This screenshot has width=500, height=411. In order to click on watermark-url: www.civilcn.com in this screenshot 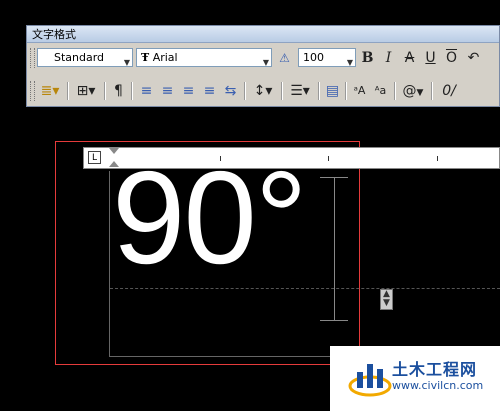, I will do `click(438, 385)`.